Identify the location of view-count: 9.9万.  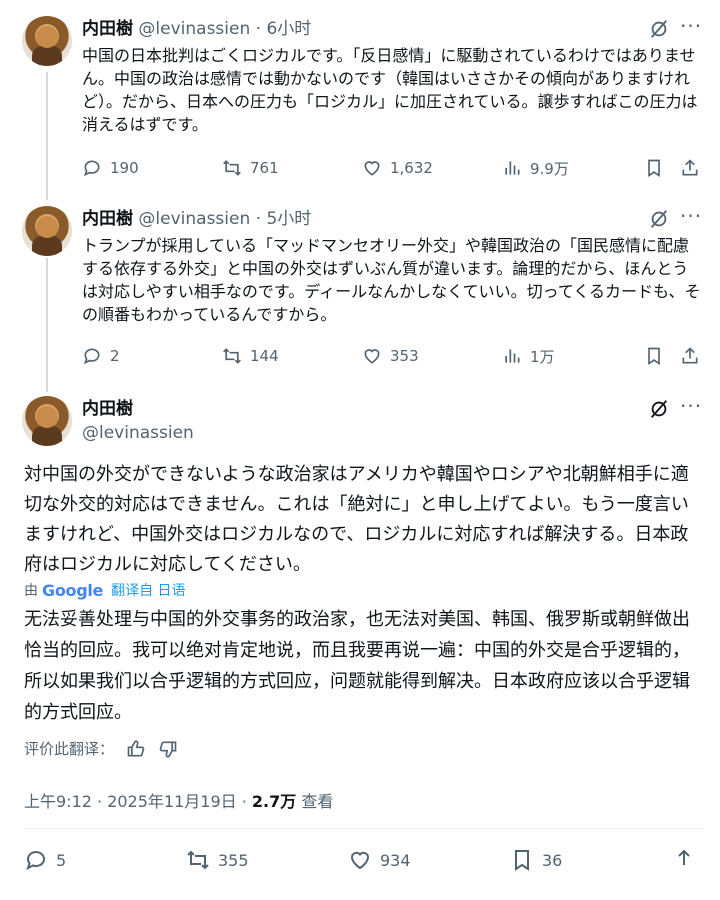
(549, 168).